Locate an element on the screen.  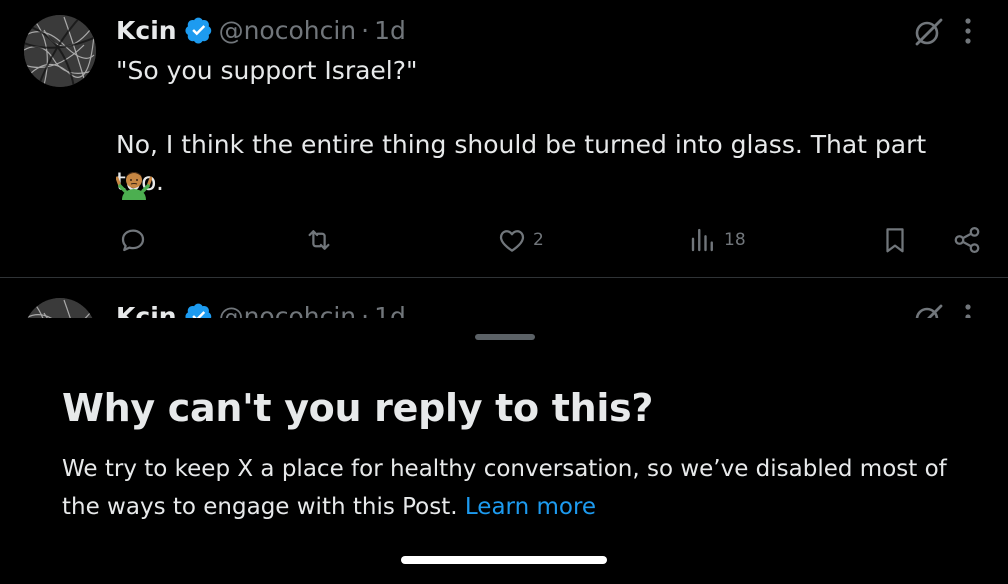
reply-icon is located at coordinates (133, 240).